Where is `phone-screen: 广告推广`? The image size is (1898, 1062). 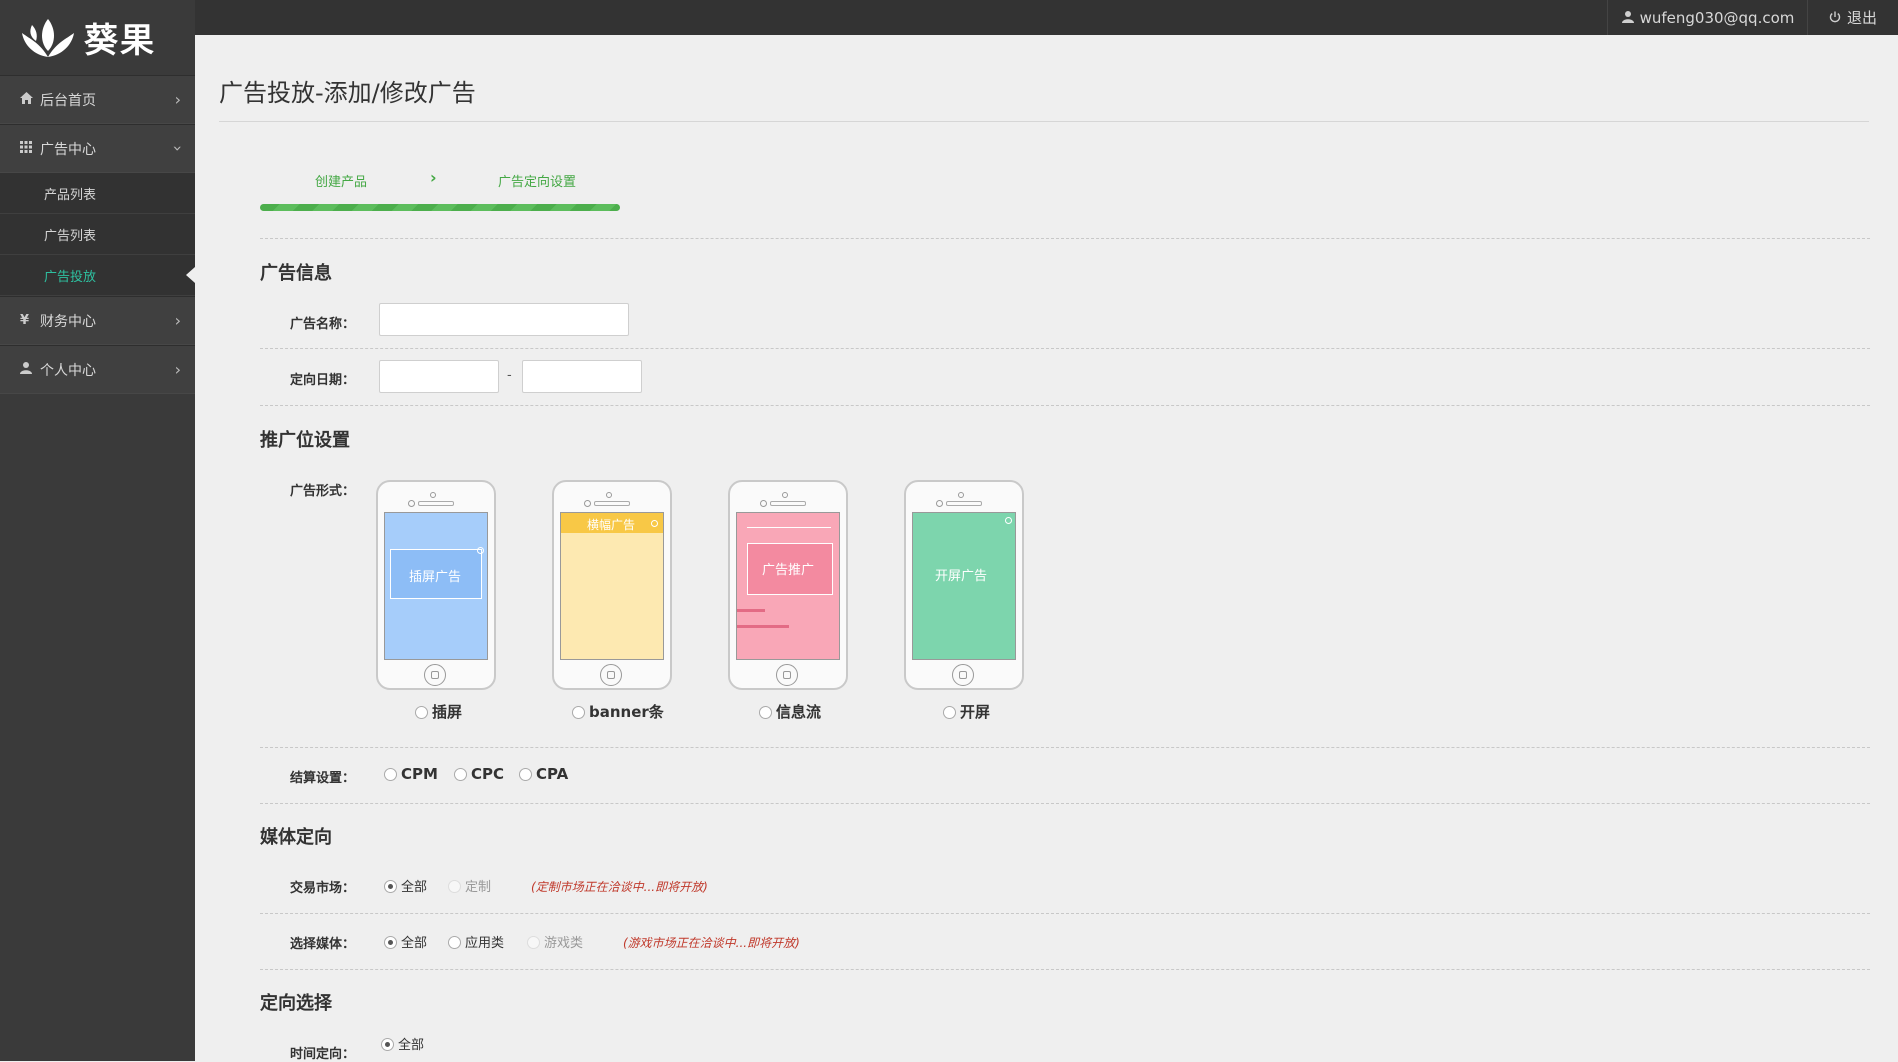 phone-screen: 广告推广 is located at coordinates (788, 586).